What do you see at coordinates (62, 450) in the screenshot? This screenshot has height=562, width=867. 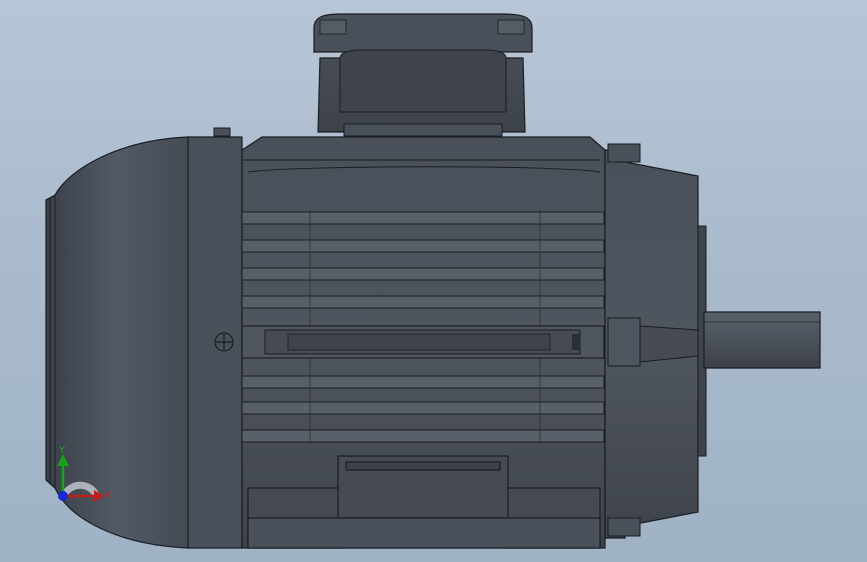 I see `y-axis-label: Y` at bounding box center [62, 450].